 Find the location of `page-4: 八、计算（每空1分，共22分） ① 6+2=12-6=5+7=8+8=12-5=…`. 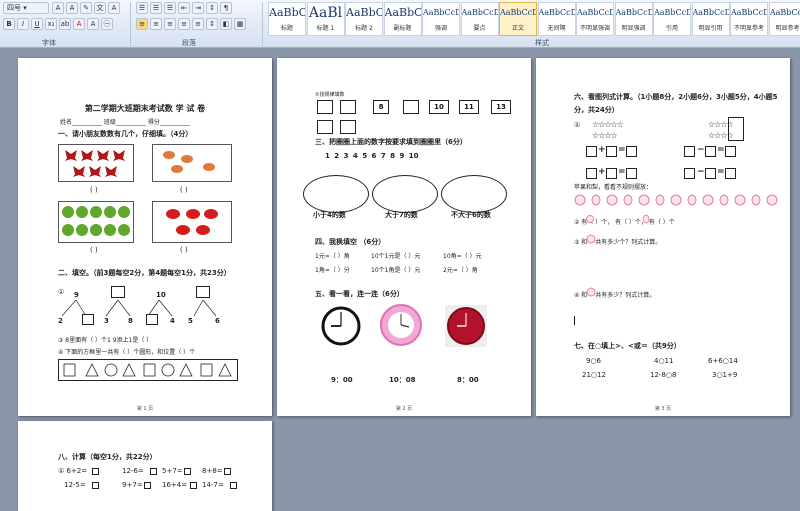

page-4: 八、计算（每空1分，共22分） ① 6+2=12-6=5+7=8+8=12-5=… is located at coordinates (145, 466).